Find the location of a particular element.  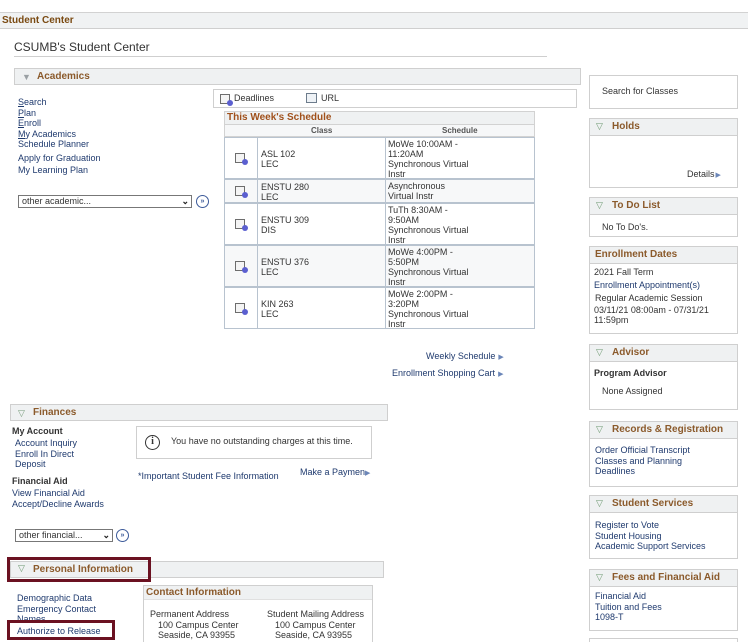

link-account-inquiry: Account Inquiry is located at coordinates (46, 443).